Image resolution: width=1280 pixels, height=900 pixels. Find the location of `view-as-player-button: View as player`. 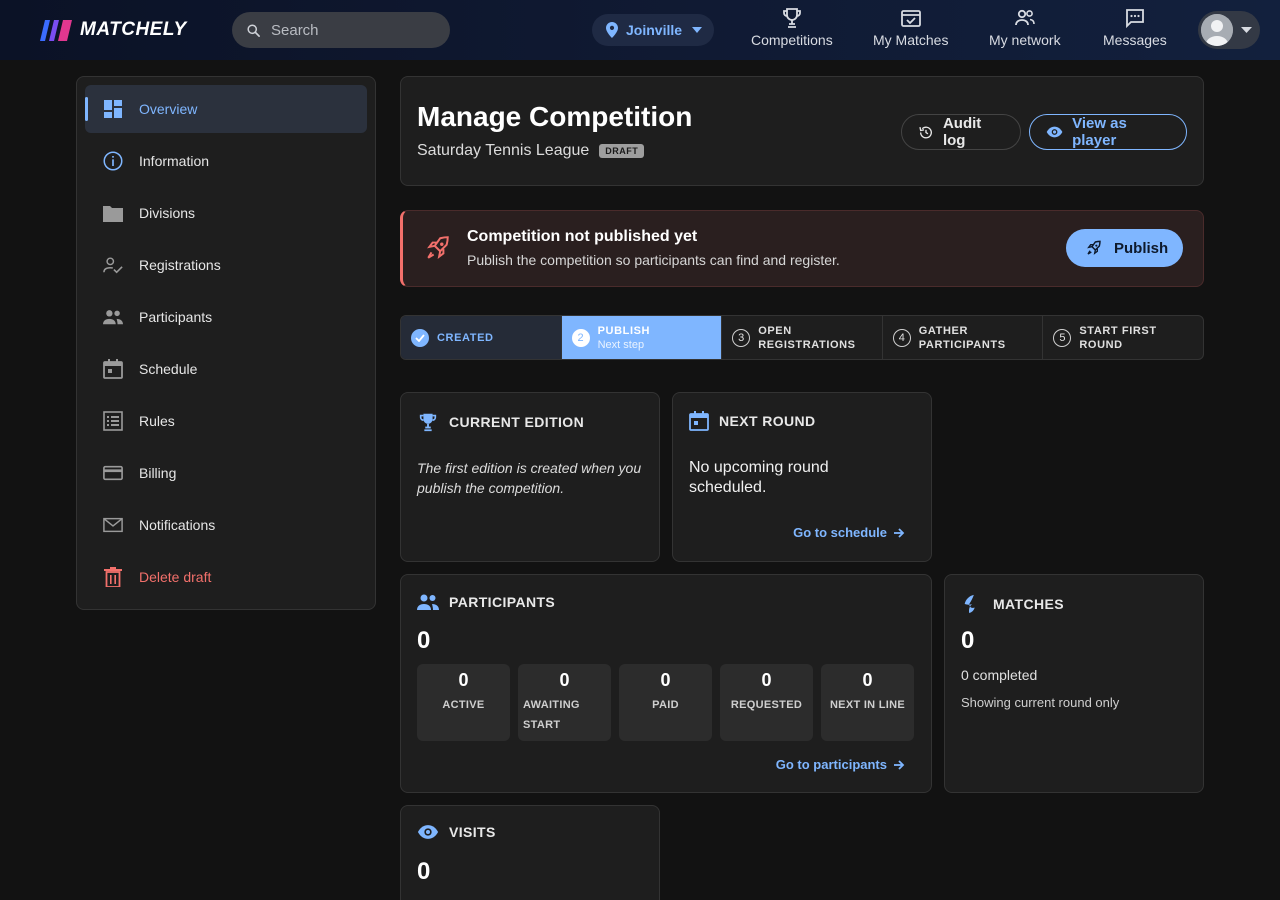

view-as-player-button: View as player is located at coordinates (1108, 132).